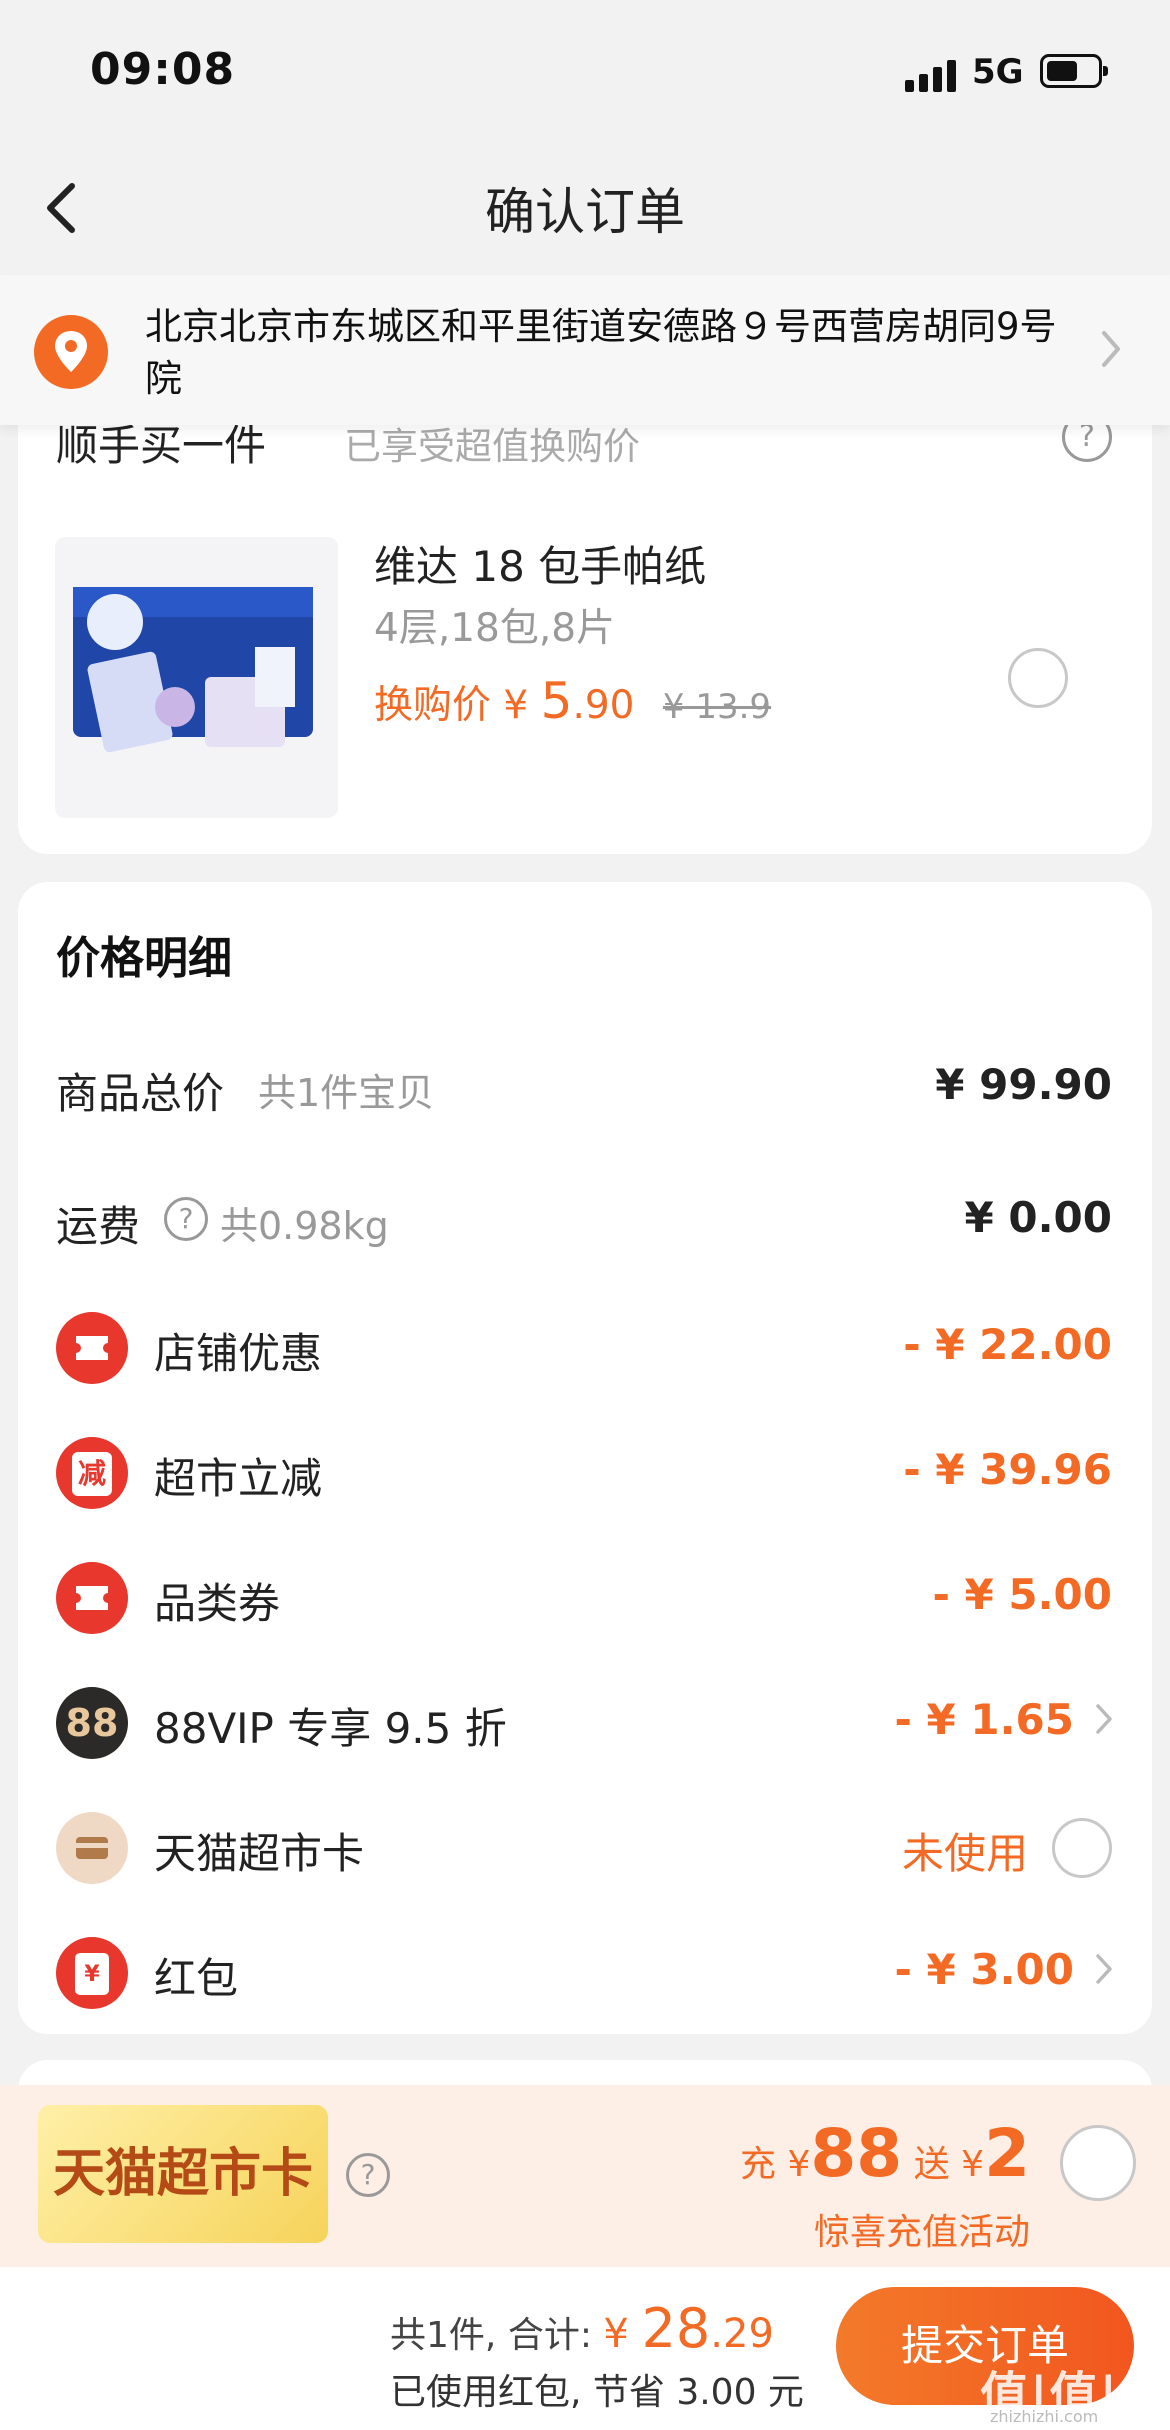 The width and height of the screenshot is (1170, 2430). I want to click on price-dec: .90, so click(603, 705).